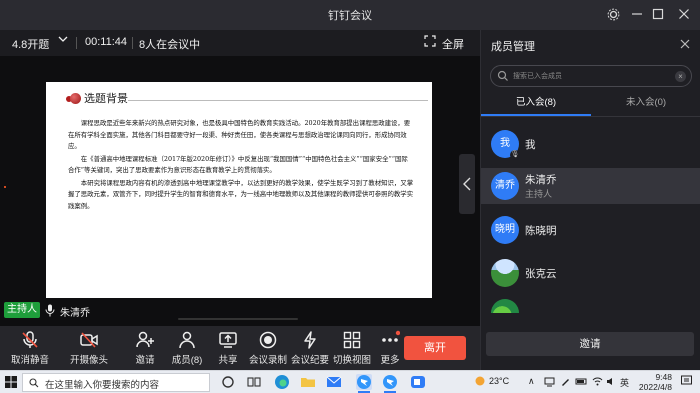 The height and width of the screenshot is (393, 700). Describe the element at coordinates (282, 382) in the screenshot. I see `edge-browser-icon` at that location.